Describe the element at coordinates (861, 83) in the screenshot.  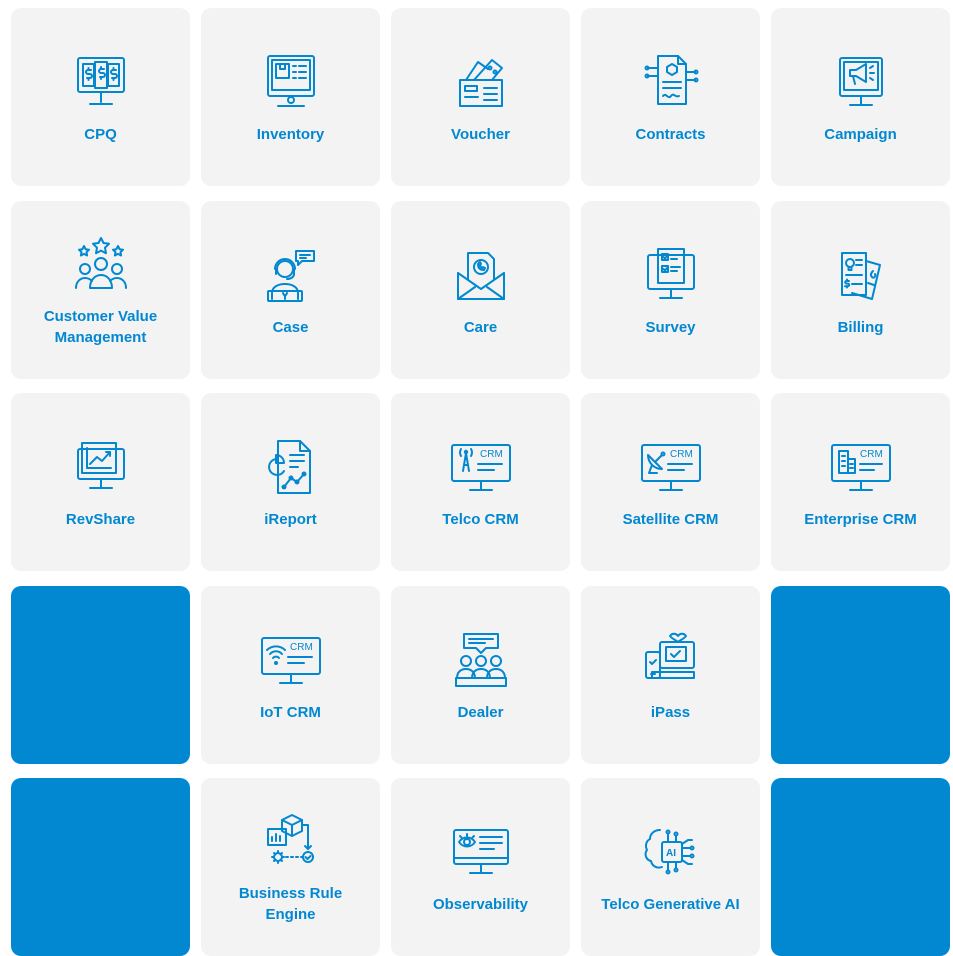
I see `megaphone-monitor-icon` at that location.